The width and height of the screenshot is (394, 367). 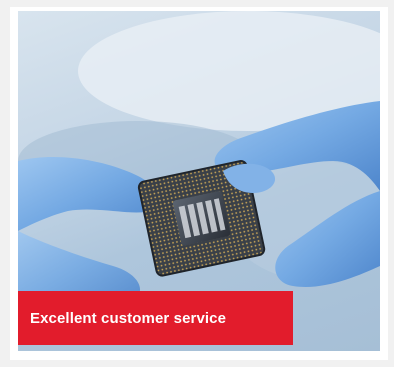 I want to click on caption-banner: Excellent customer service, so click(x=155, y=318).